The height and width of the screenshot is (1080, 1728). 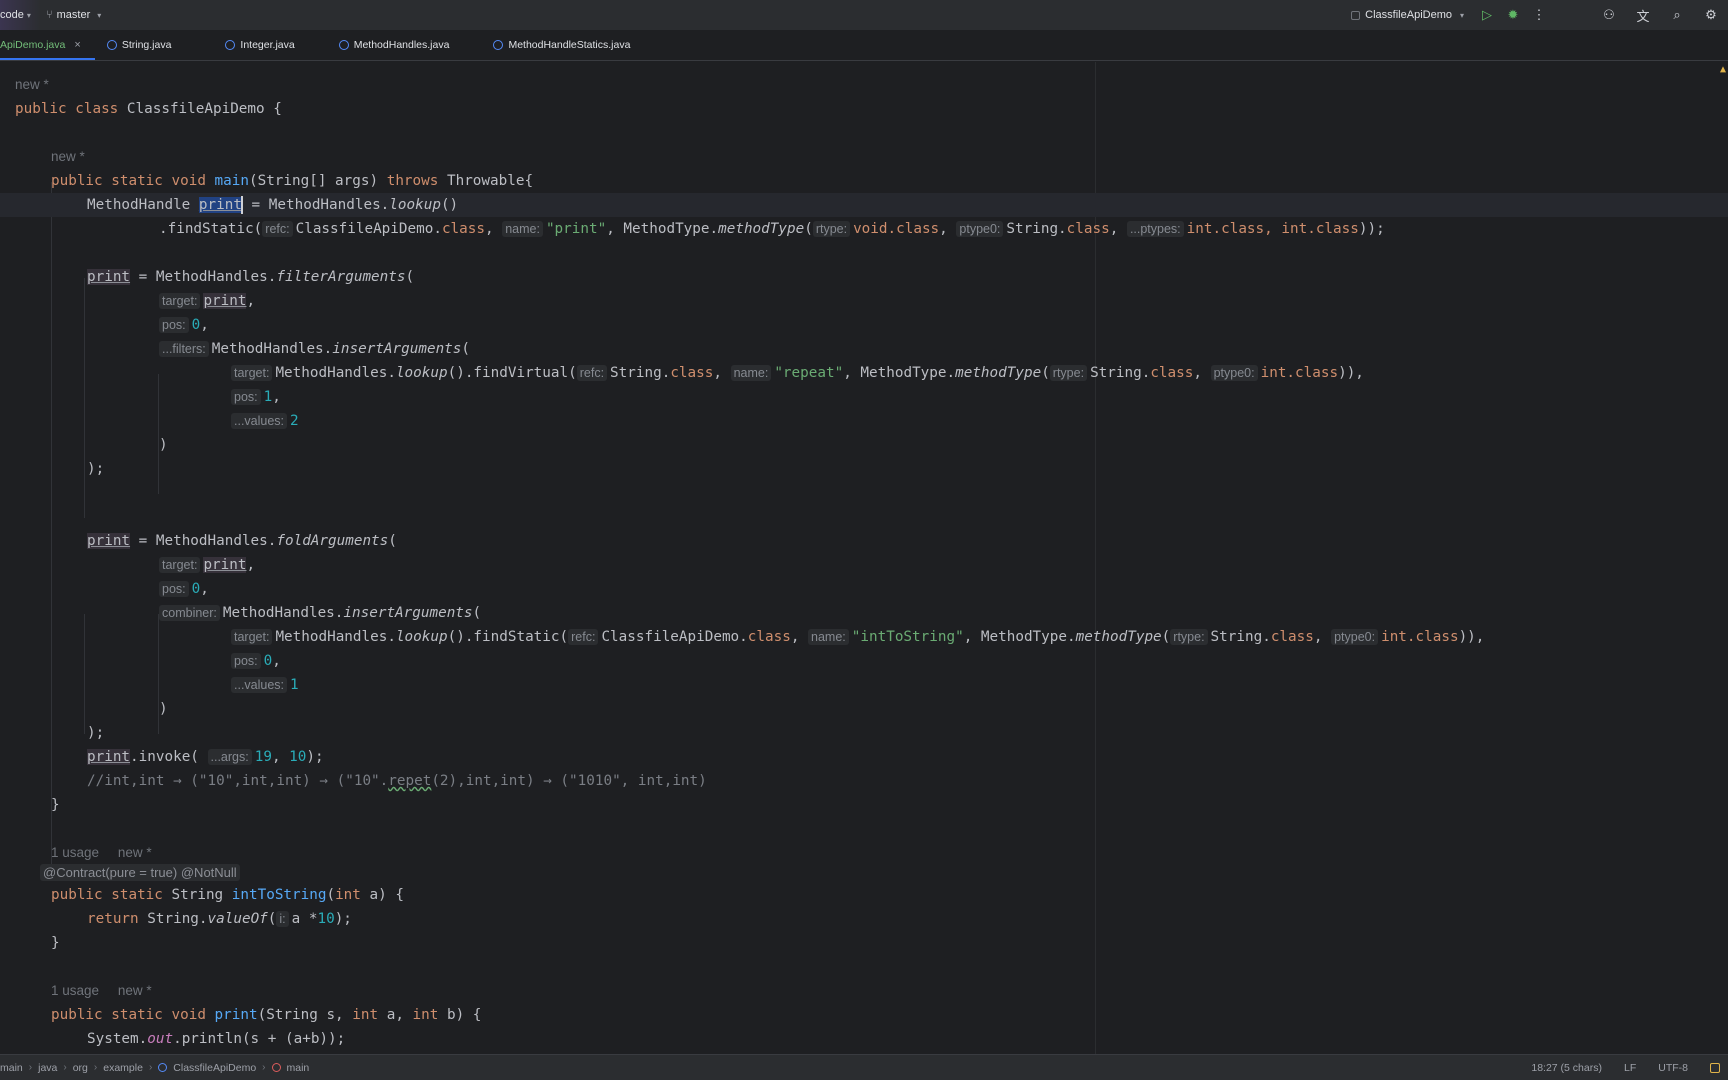 I want to click on search-icon: ⌕, so click(x=1677, y=15).